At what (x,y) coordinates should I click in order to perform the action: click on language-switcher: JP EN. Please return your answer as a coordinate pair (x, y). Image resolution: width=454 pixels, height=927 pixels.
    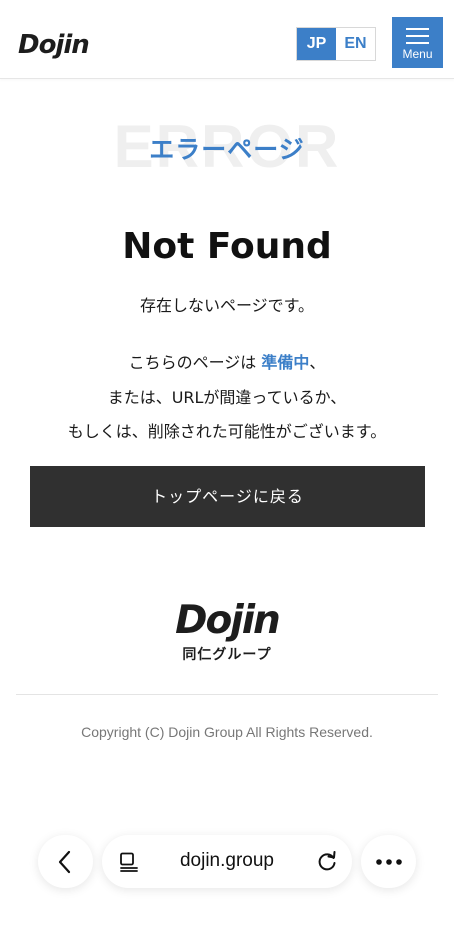
    Looking at the image, I should click on (336, 44).